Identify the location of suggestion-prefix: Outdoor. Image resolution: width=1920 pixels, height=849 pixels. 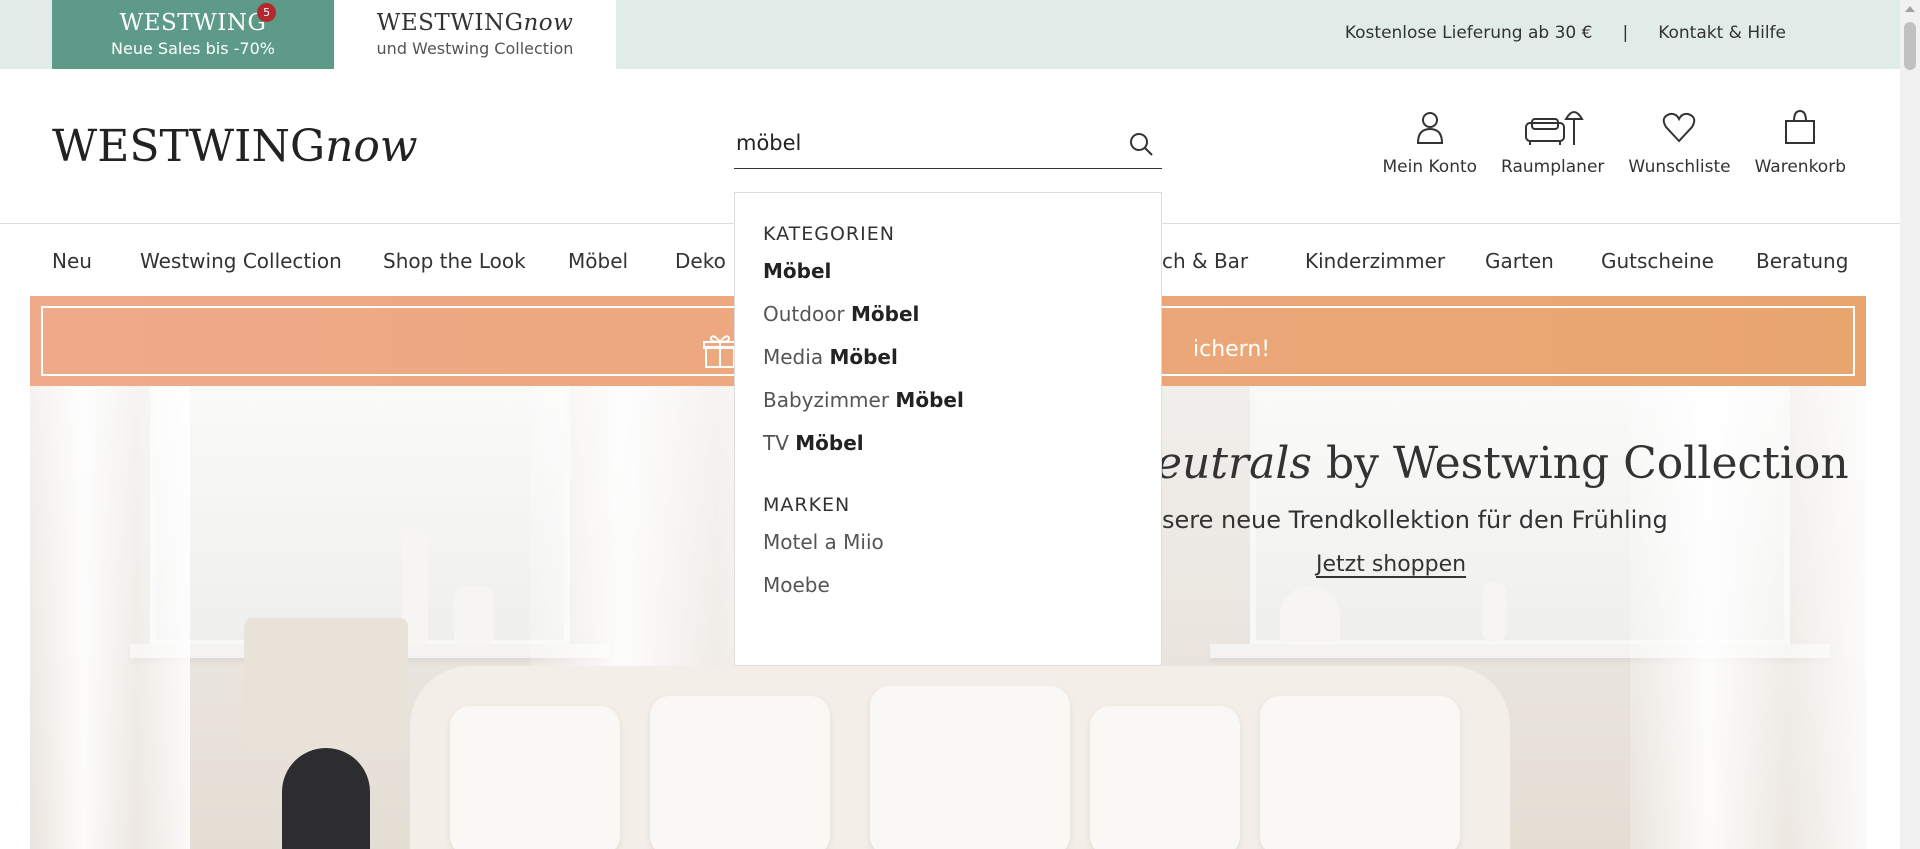
(807, 314).